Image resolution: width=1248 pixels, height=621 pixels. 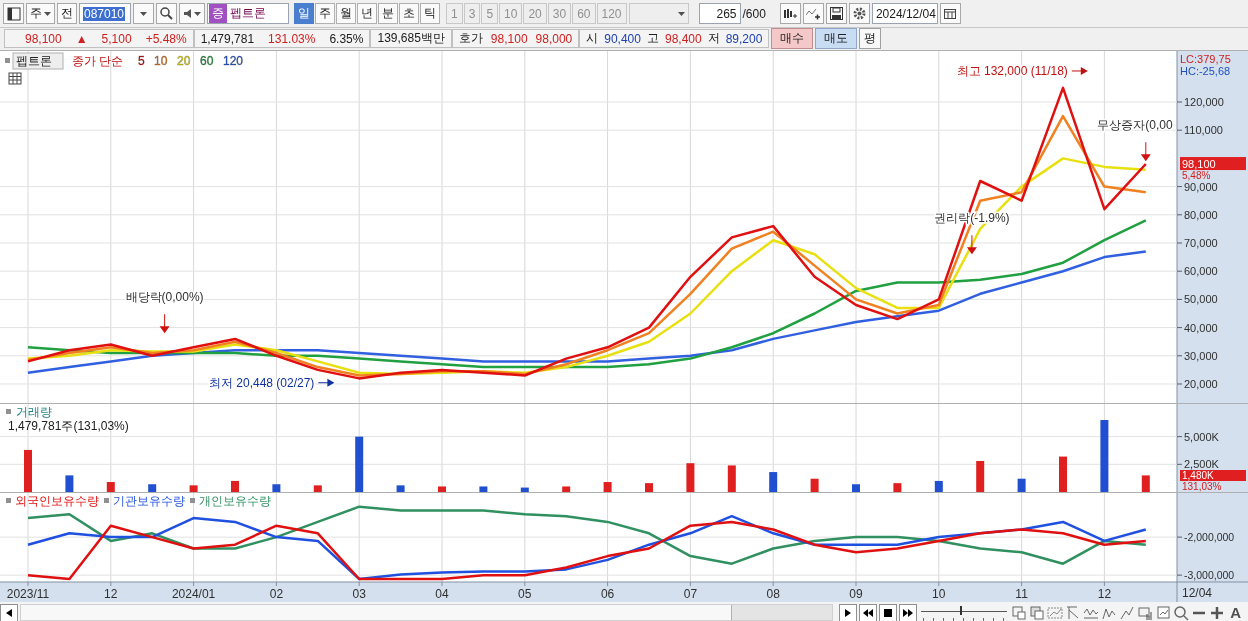 I want to click on market-dropdown: 주, so click(x=40, y=13).